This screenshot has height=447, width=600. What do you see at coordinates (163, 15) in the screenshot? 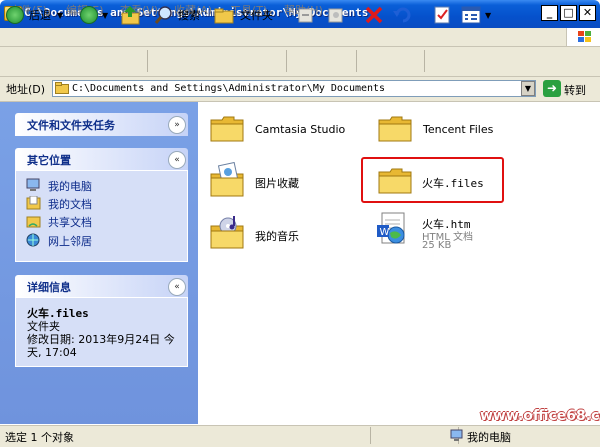
I see `search-icon` at bounding box center [163, 15].